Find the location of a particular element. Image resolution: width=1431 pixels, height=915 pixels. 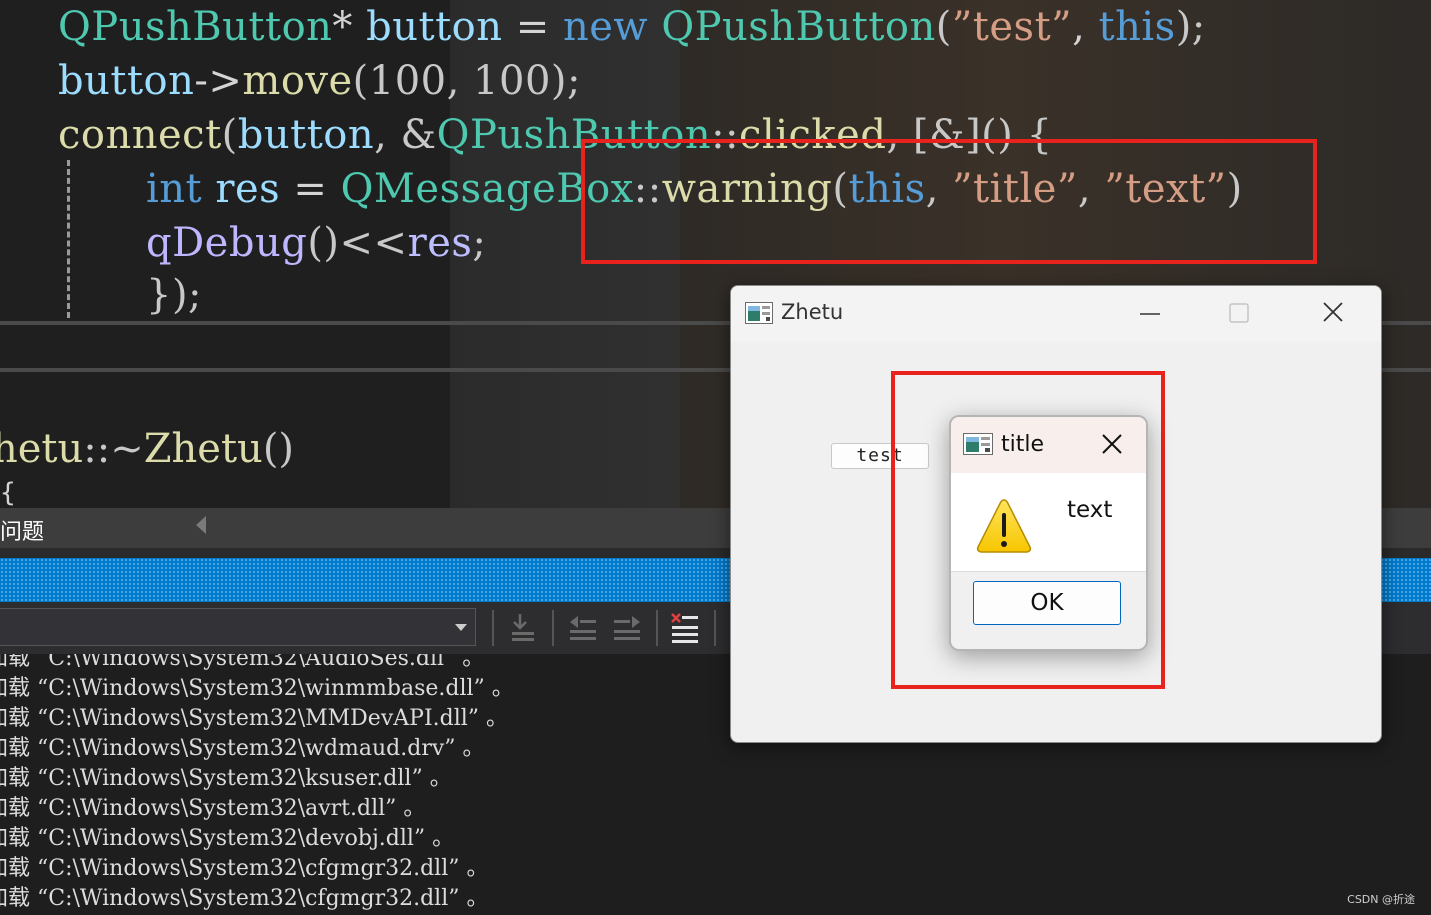

chevron-down-icon is located at coordinates (461, 627).